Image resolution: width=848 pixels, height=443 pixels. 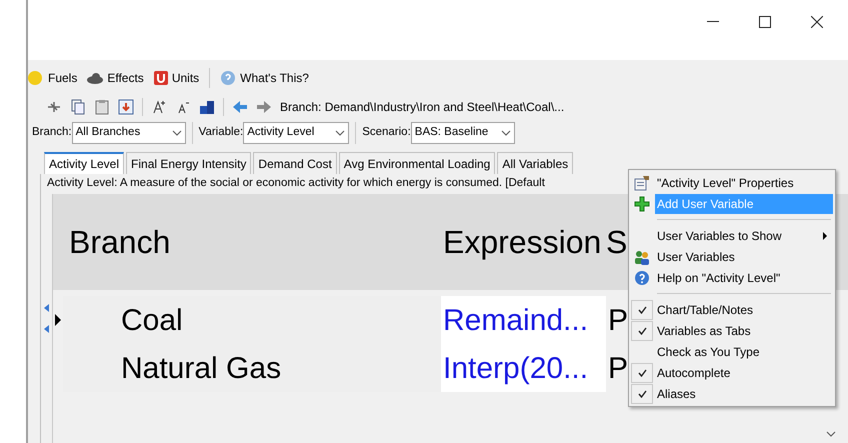 I want to click on back-arrow-icon, so click(x=240, y=107).